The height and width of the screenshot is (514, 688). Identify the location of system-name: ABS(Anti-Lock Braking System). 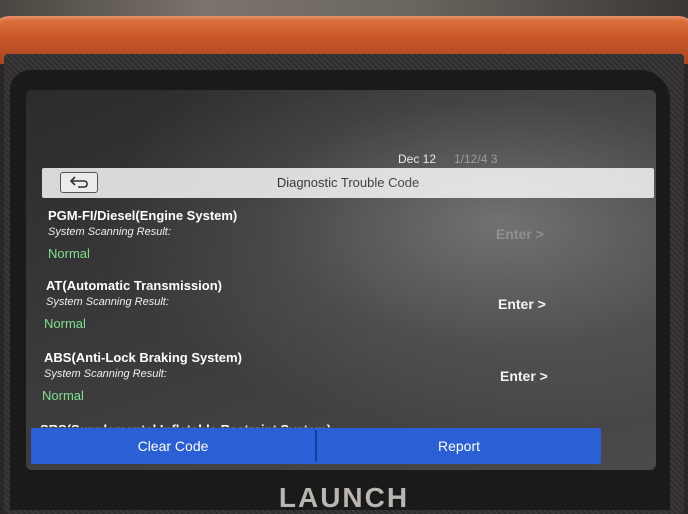
(143, 357).